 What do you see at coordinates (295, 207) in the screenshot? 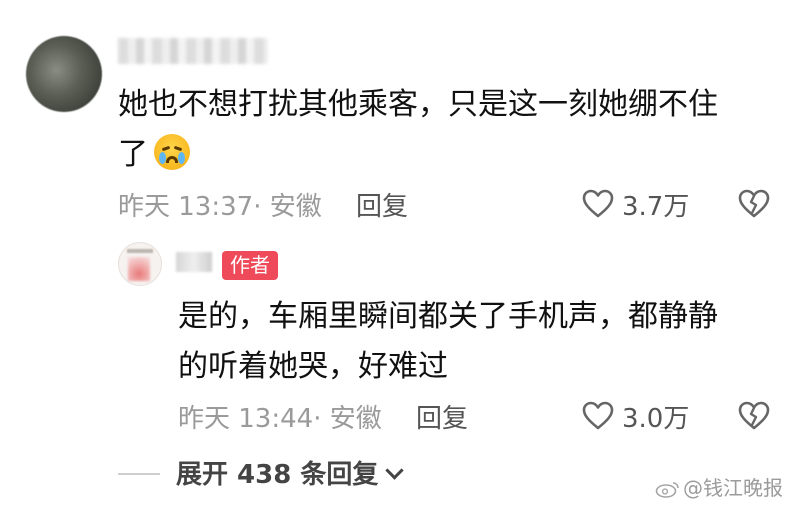
I see `comment-location: 安徽` at bounding box center [295, 207].